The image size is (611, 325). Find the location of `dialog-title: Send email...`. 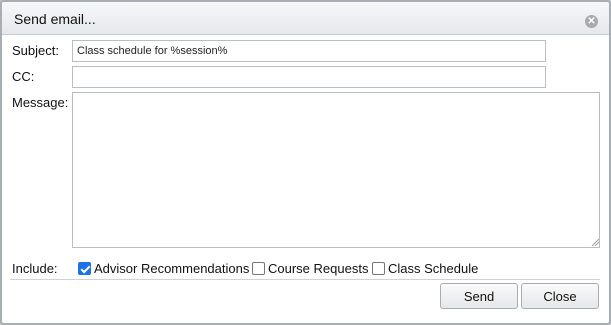

dialog-title: Send email... is located at coordinates (55, 19).